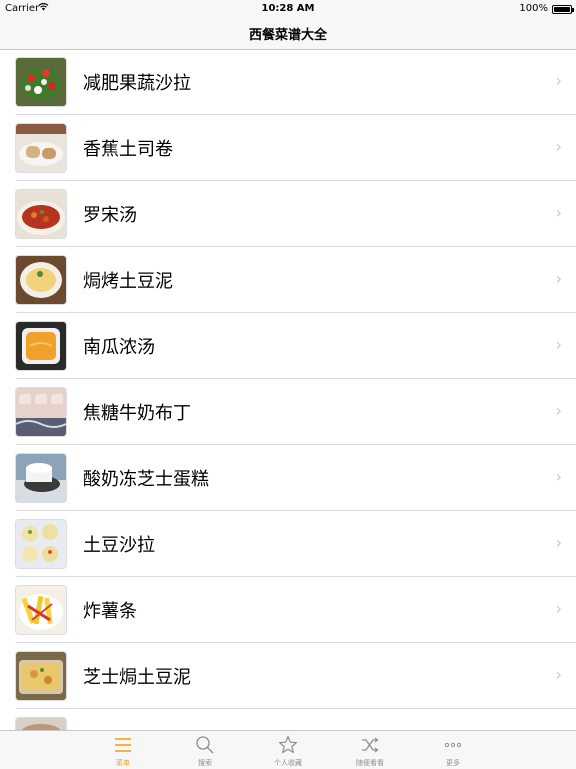 The image size is (576, 769). I want to click on recipe-title: 焗烤土豆泥, so click(128, 281).